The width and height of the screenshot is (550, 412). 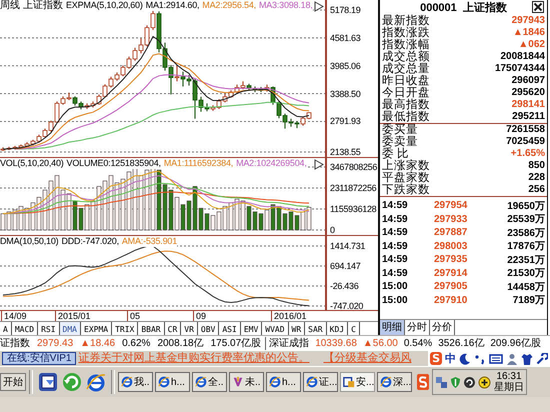 I want to click on indicator-value: MA2:2956.54,, so click(x=229, y=5).